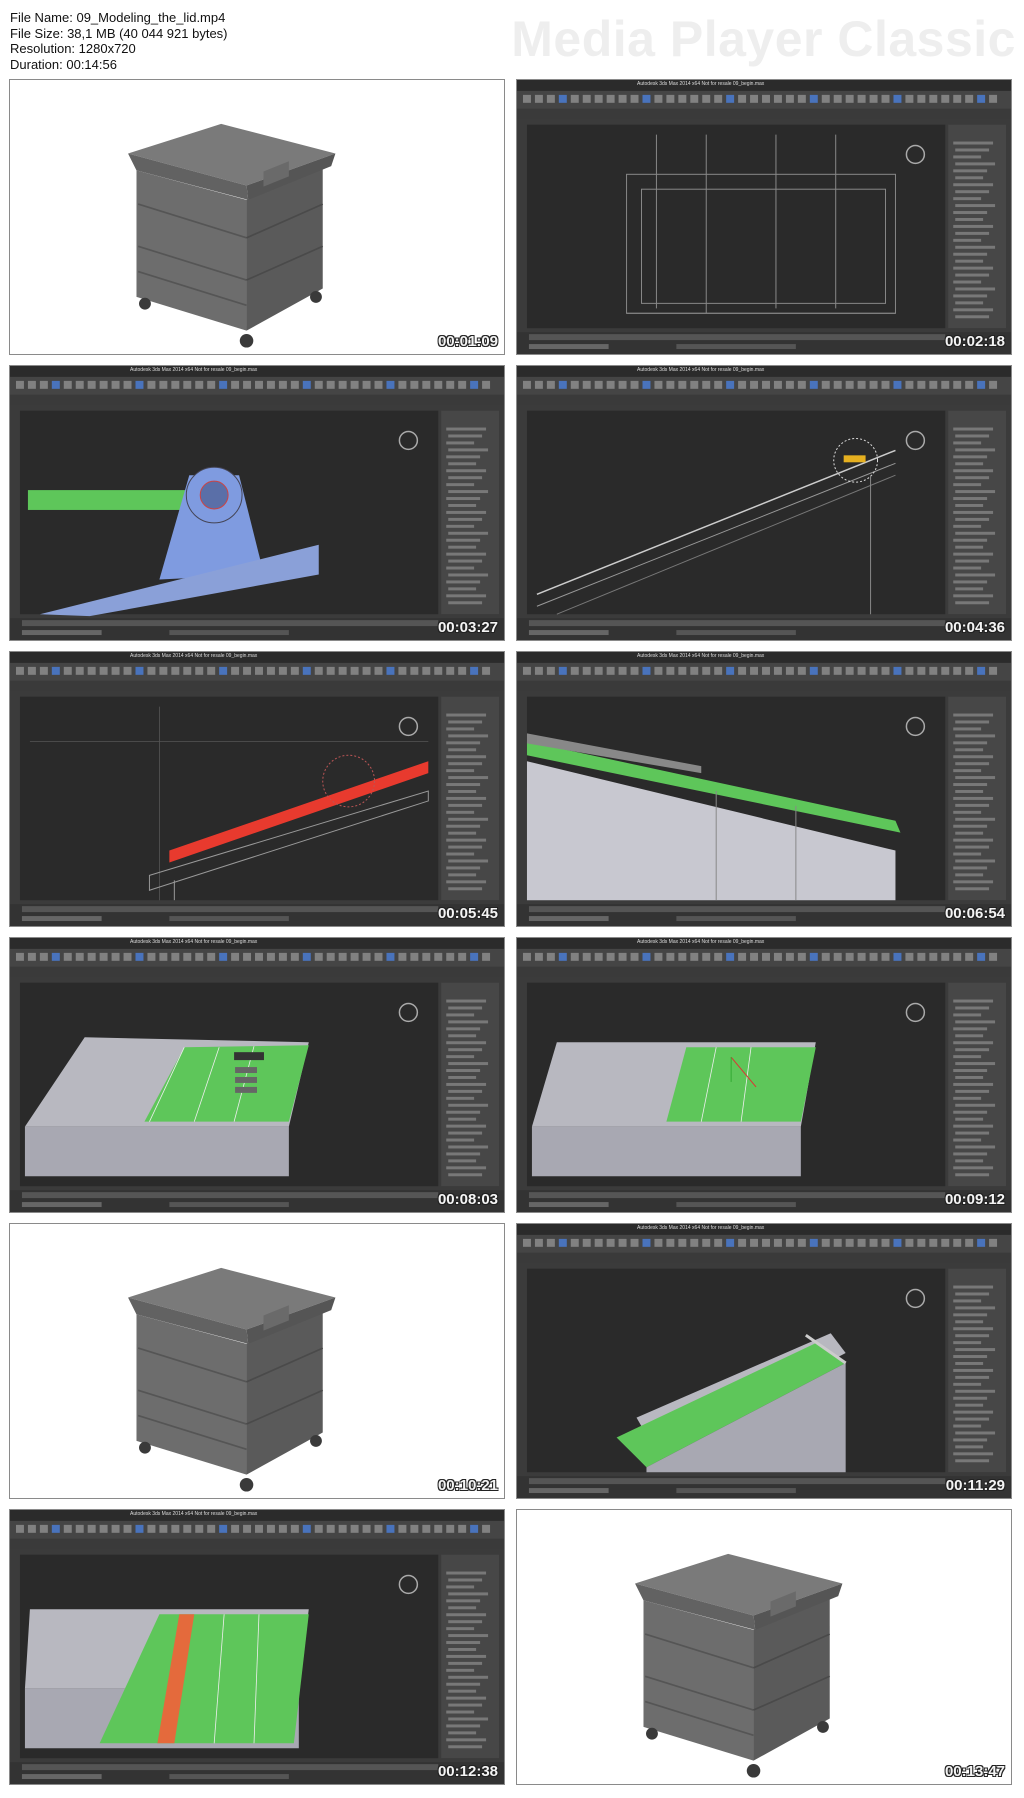  I want to click on resolution: Resolution: 1280x720, so click(73, 48).